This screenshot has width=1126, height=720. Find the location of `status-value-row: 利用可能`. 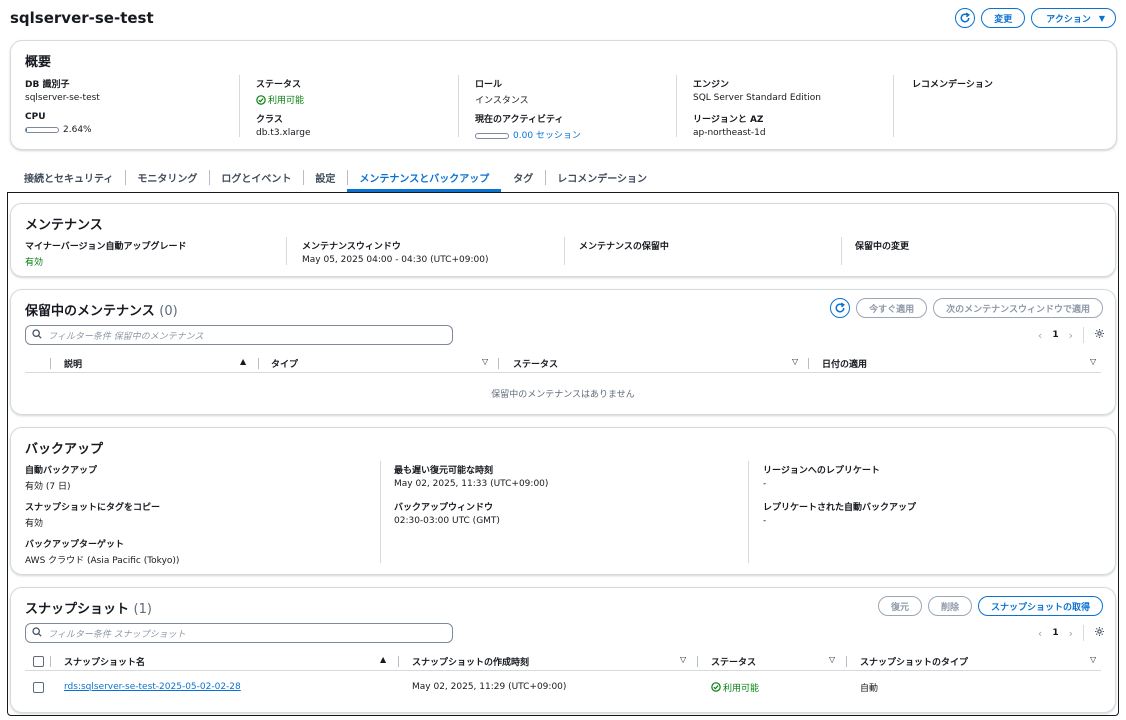

status-value-row: 利用可能 is located at coordinates (280, 100).